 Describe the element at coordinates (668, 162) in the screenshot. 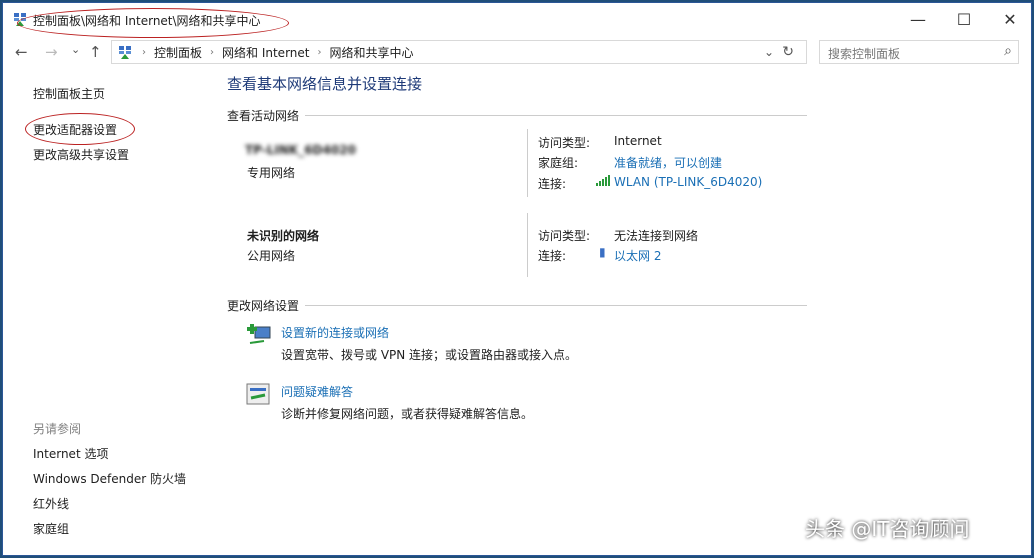

I see `homegroup-link: 准备就绪，可以创建` at that location.